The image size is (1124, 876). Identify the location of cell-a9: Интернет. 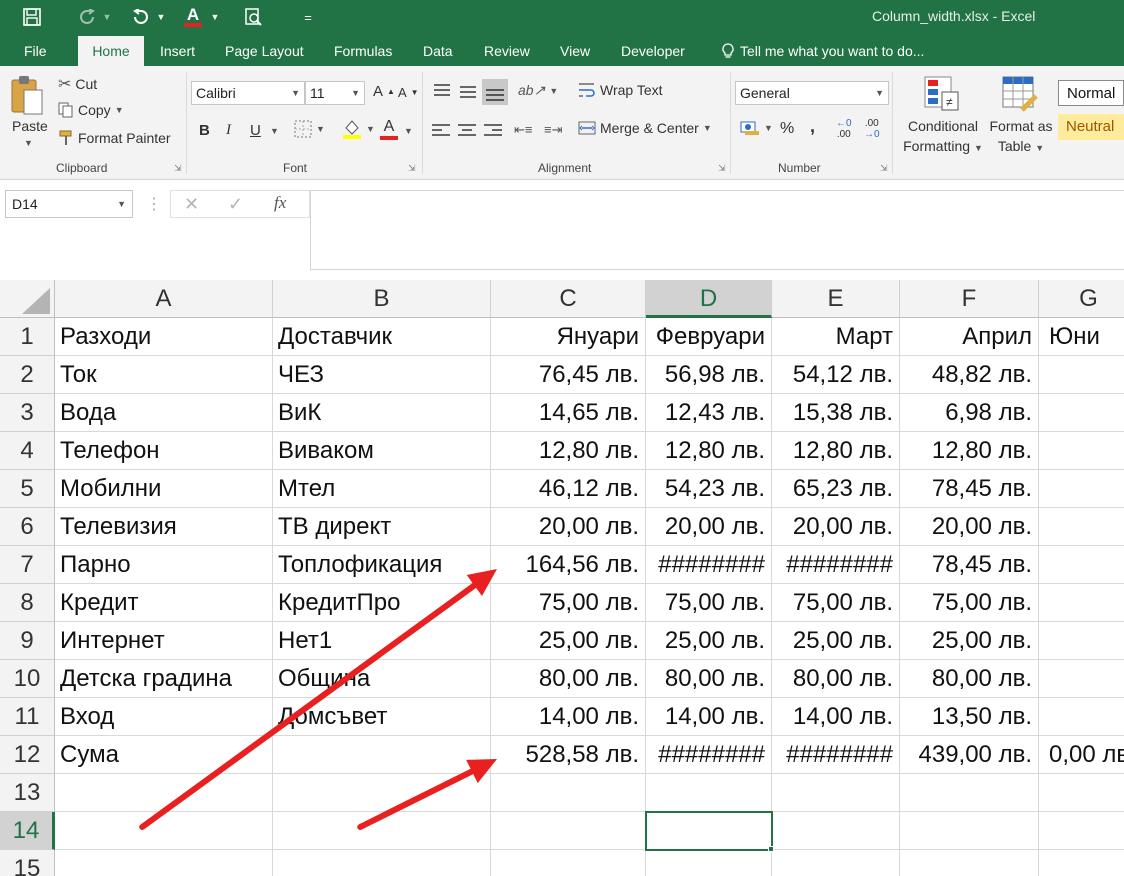
(164, 641).